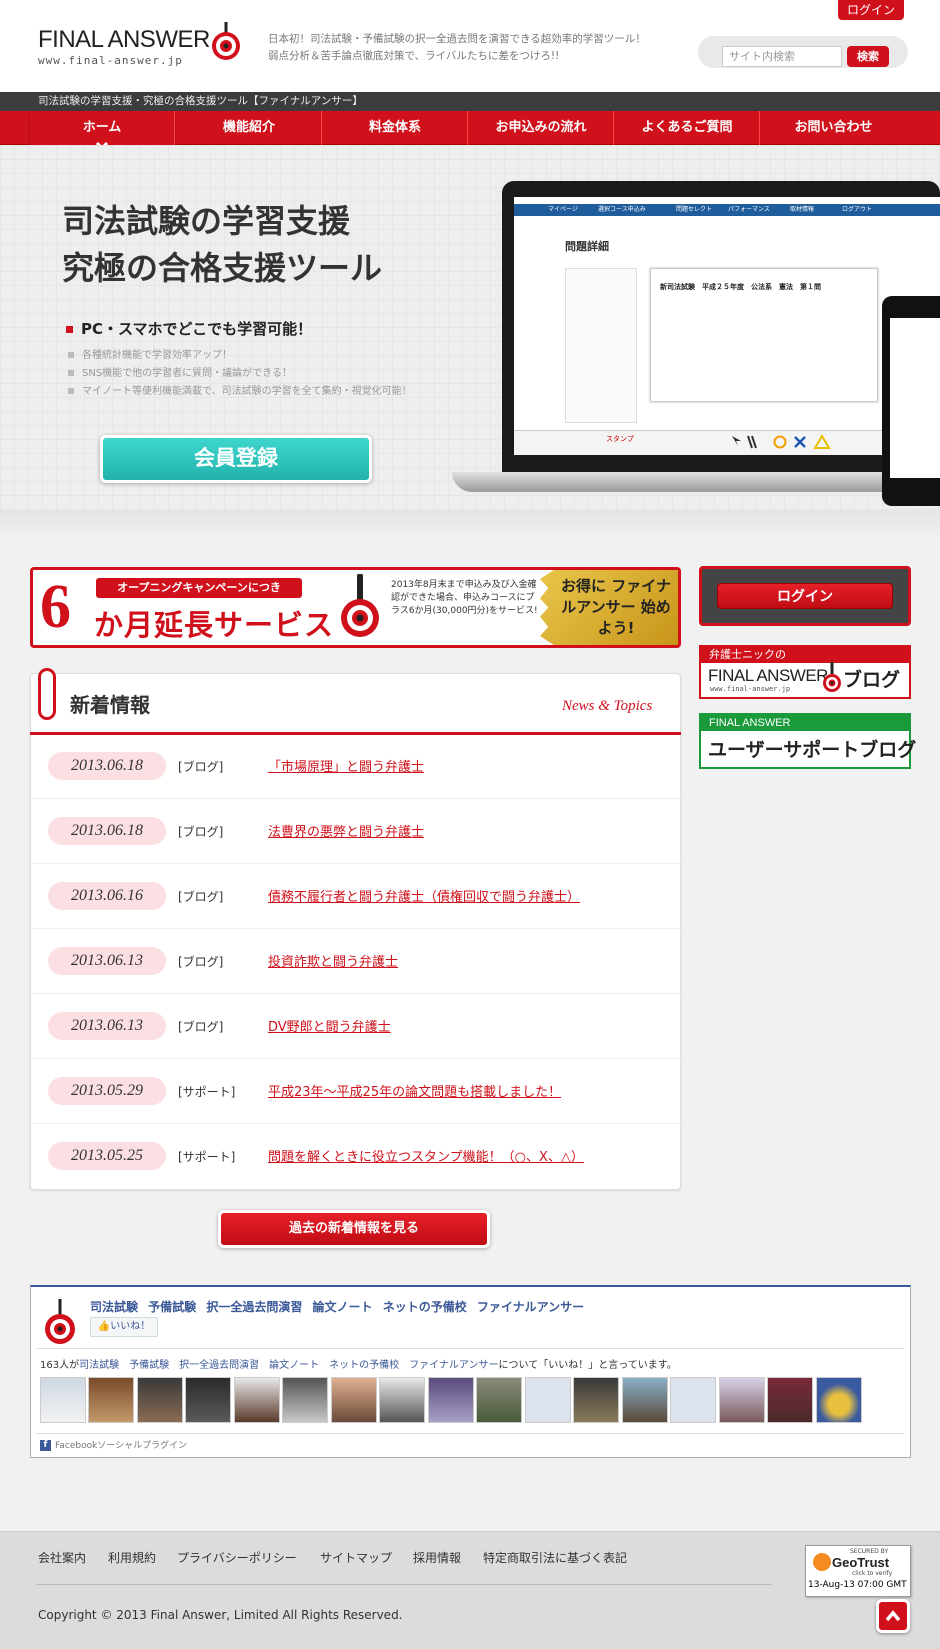 The image size is (940, 1649). What do you see at coordinates (470, 101) in the screenshot?
I see `subtitle-bar: 司法試験の学習支援・究極の合格支援ツール【ファイナルアンサー】` at bounding box center [470, 101].